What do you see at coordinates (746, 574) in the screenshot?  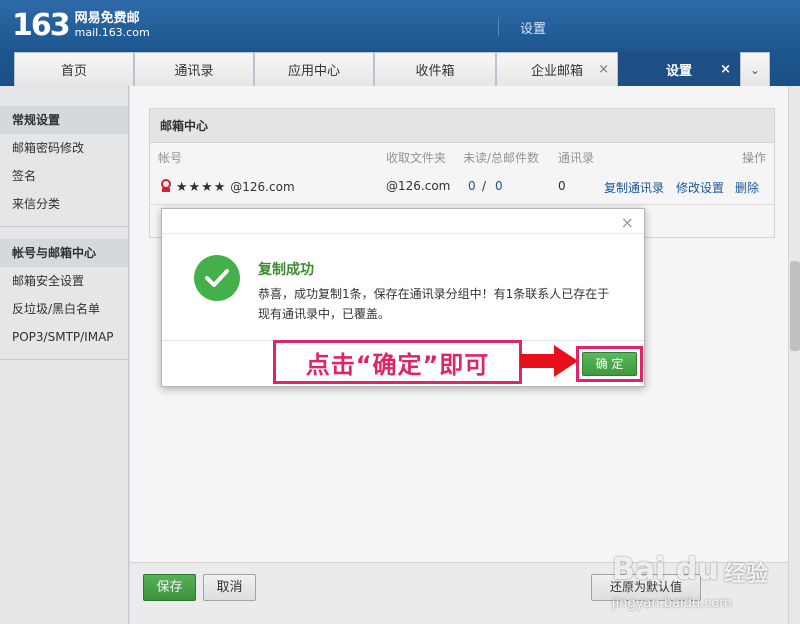 I see `watermark-jingyan: 经验` at bounding box center [746, 574].